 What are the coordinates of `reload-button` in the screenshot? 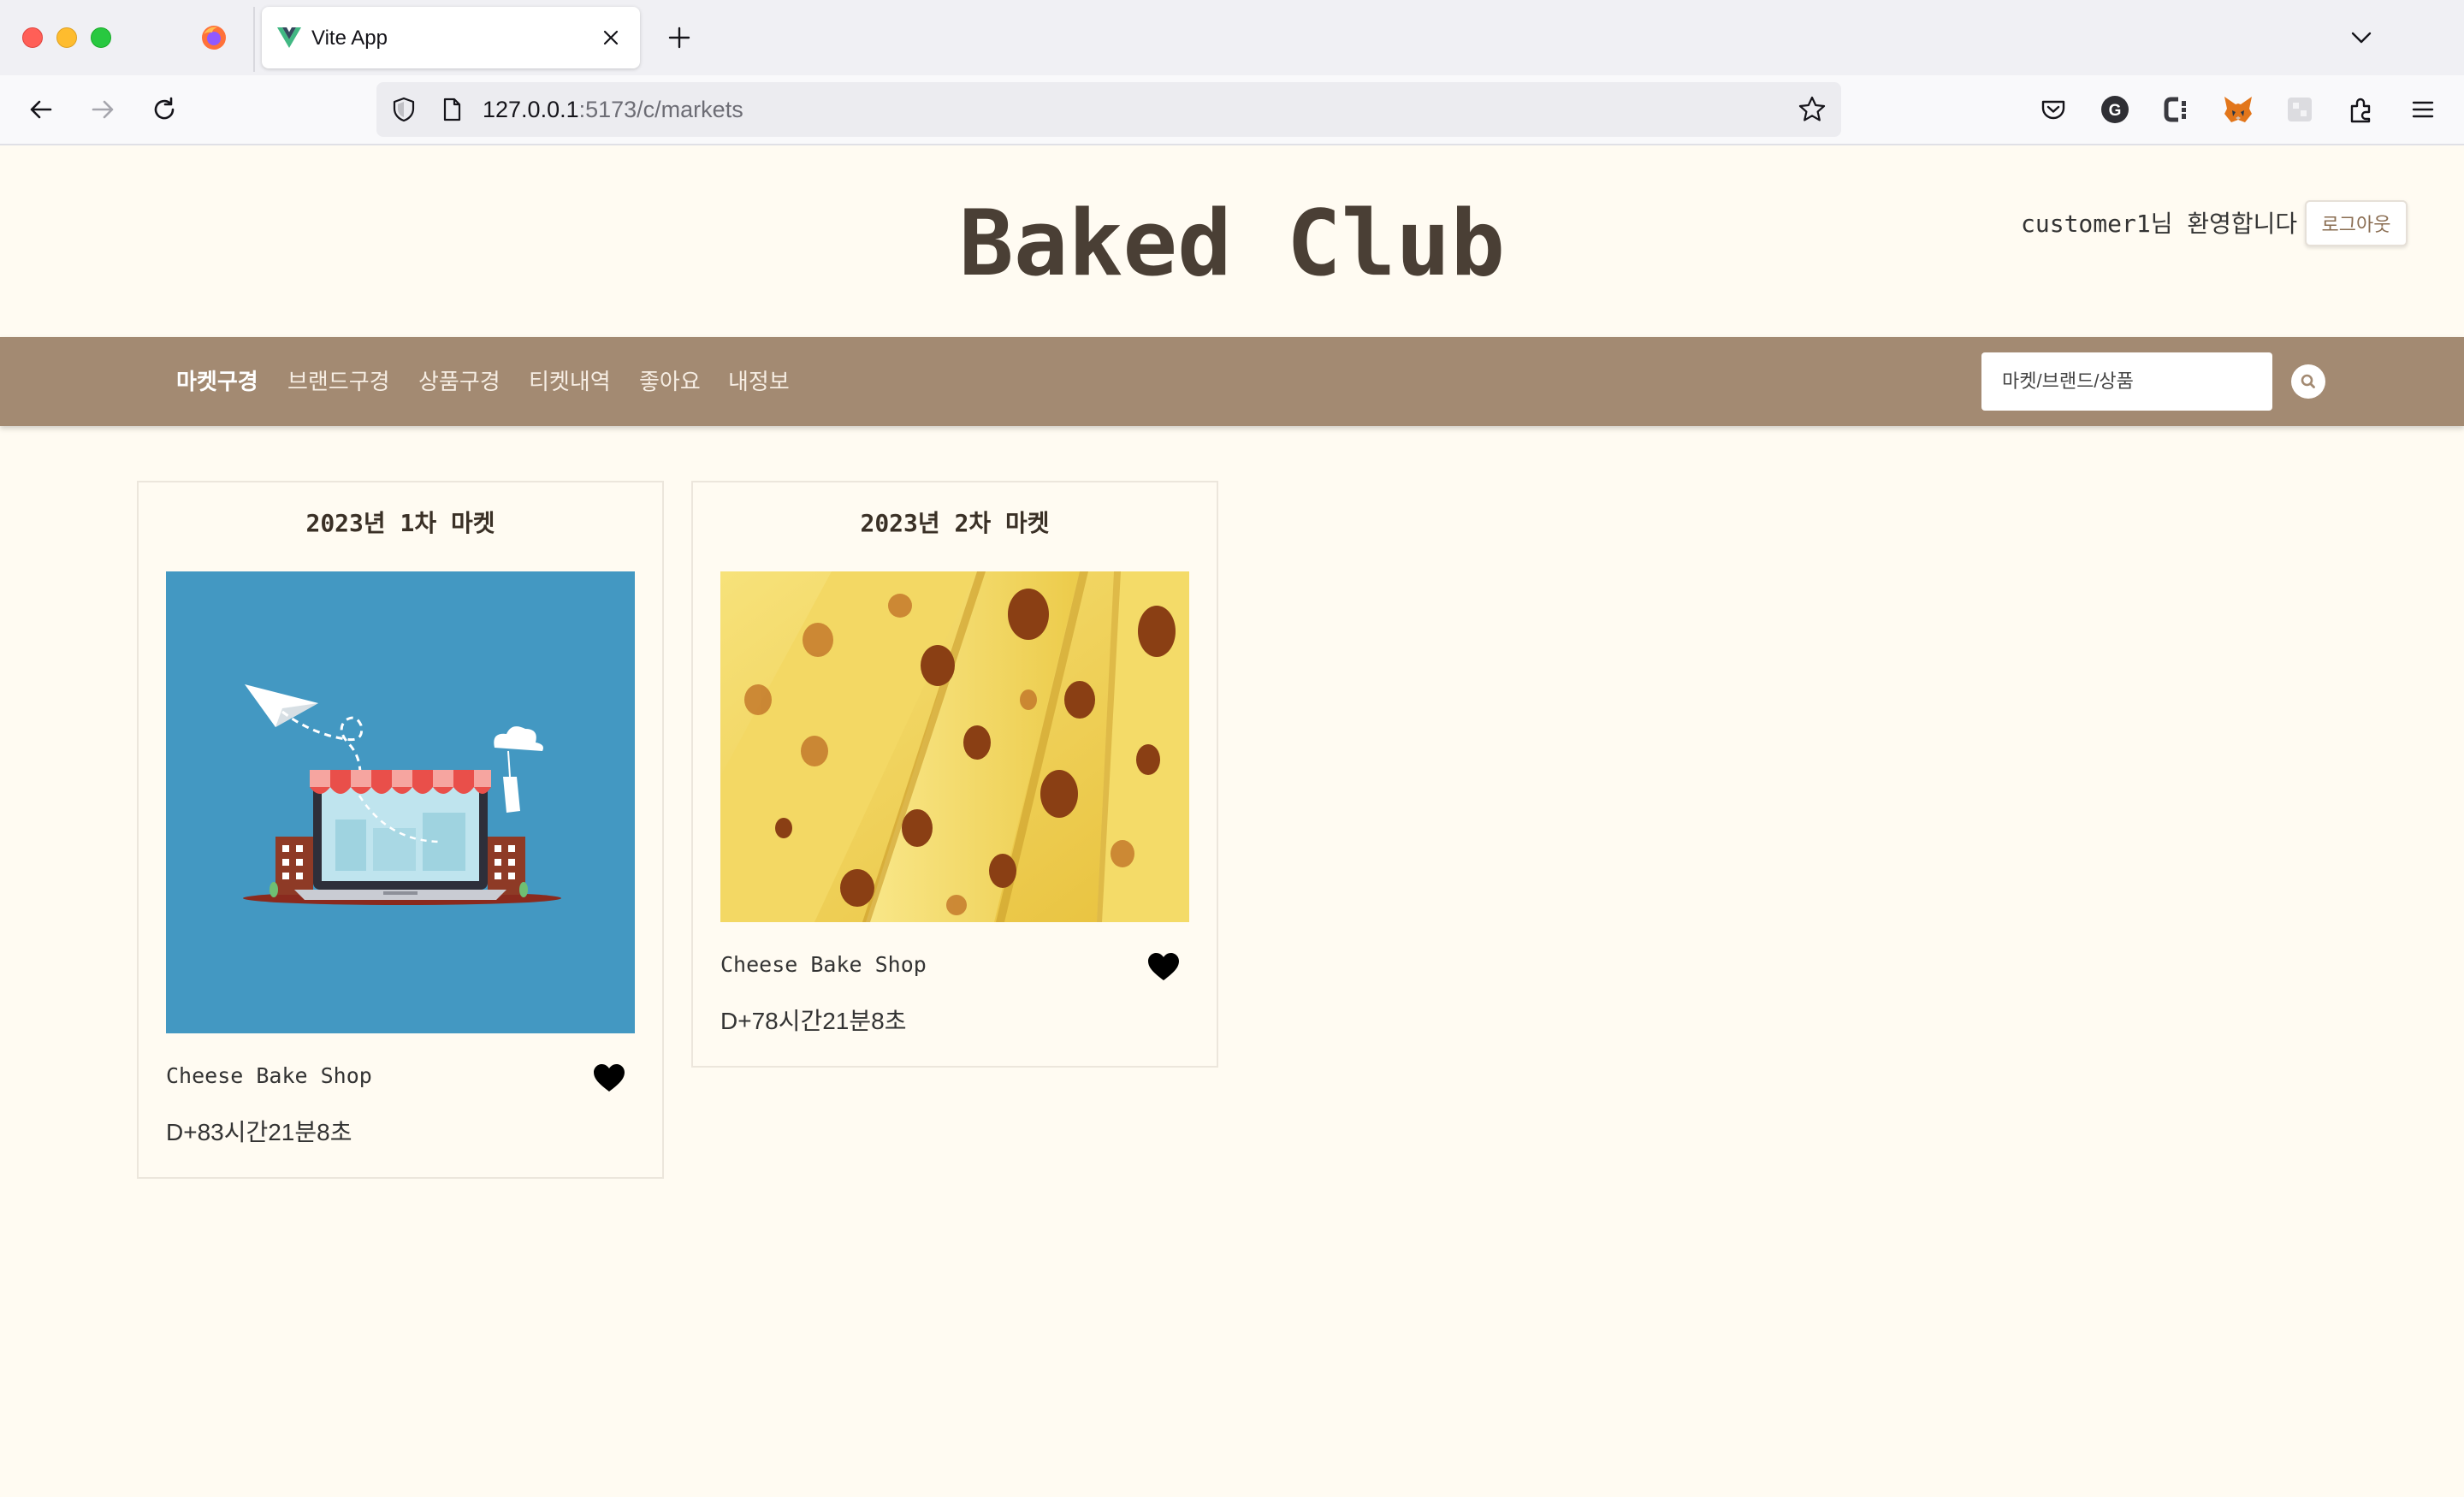 It's located at (164, 109).